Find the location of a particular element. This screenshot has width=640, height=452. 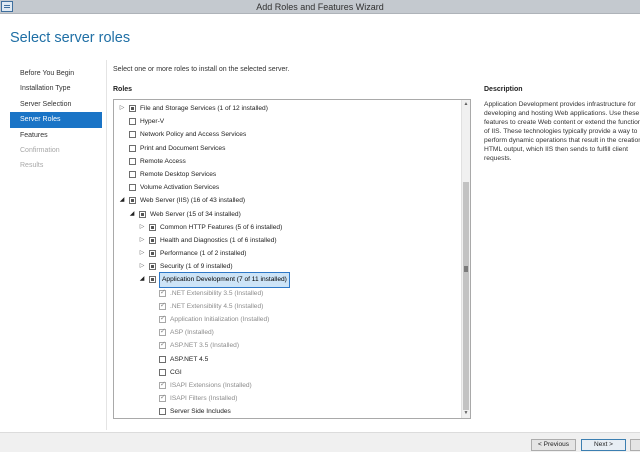

role-label: ISAPI Filters (Installed) is located at coordinates (204, 399).